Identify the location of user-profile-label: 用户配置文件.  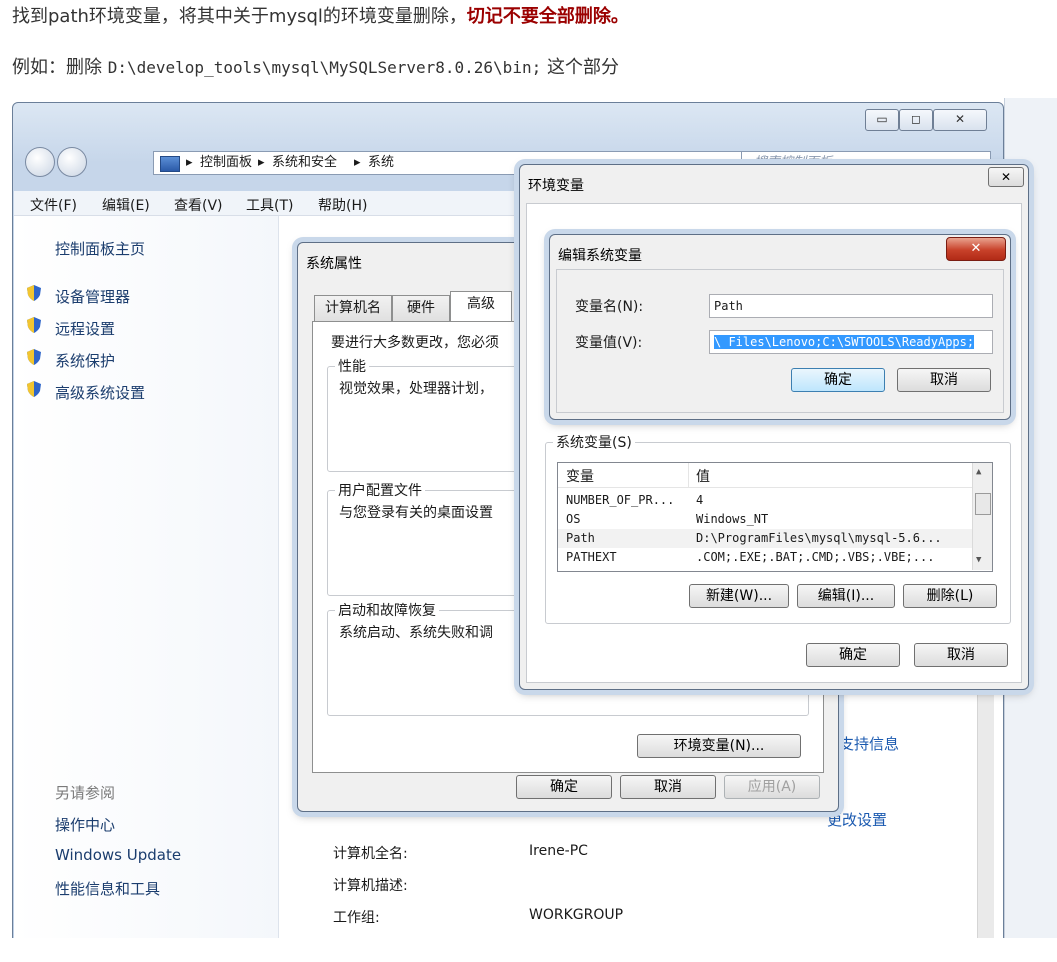
(380, 490).